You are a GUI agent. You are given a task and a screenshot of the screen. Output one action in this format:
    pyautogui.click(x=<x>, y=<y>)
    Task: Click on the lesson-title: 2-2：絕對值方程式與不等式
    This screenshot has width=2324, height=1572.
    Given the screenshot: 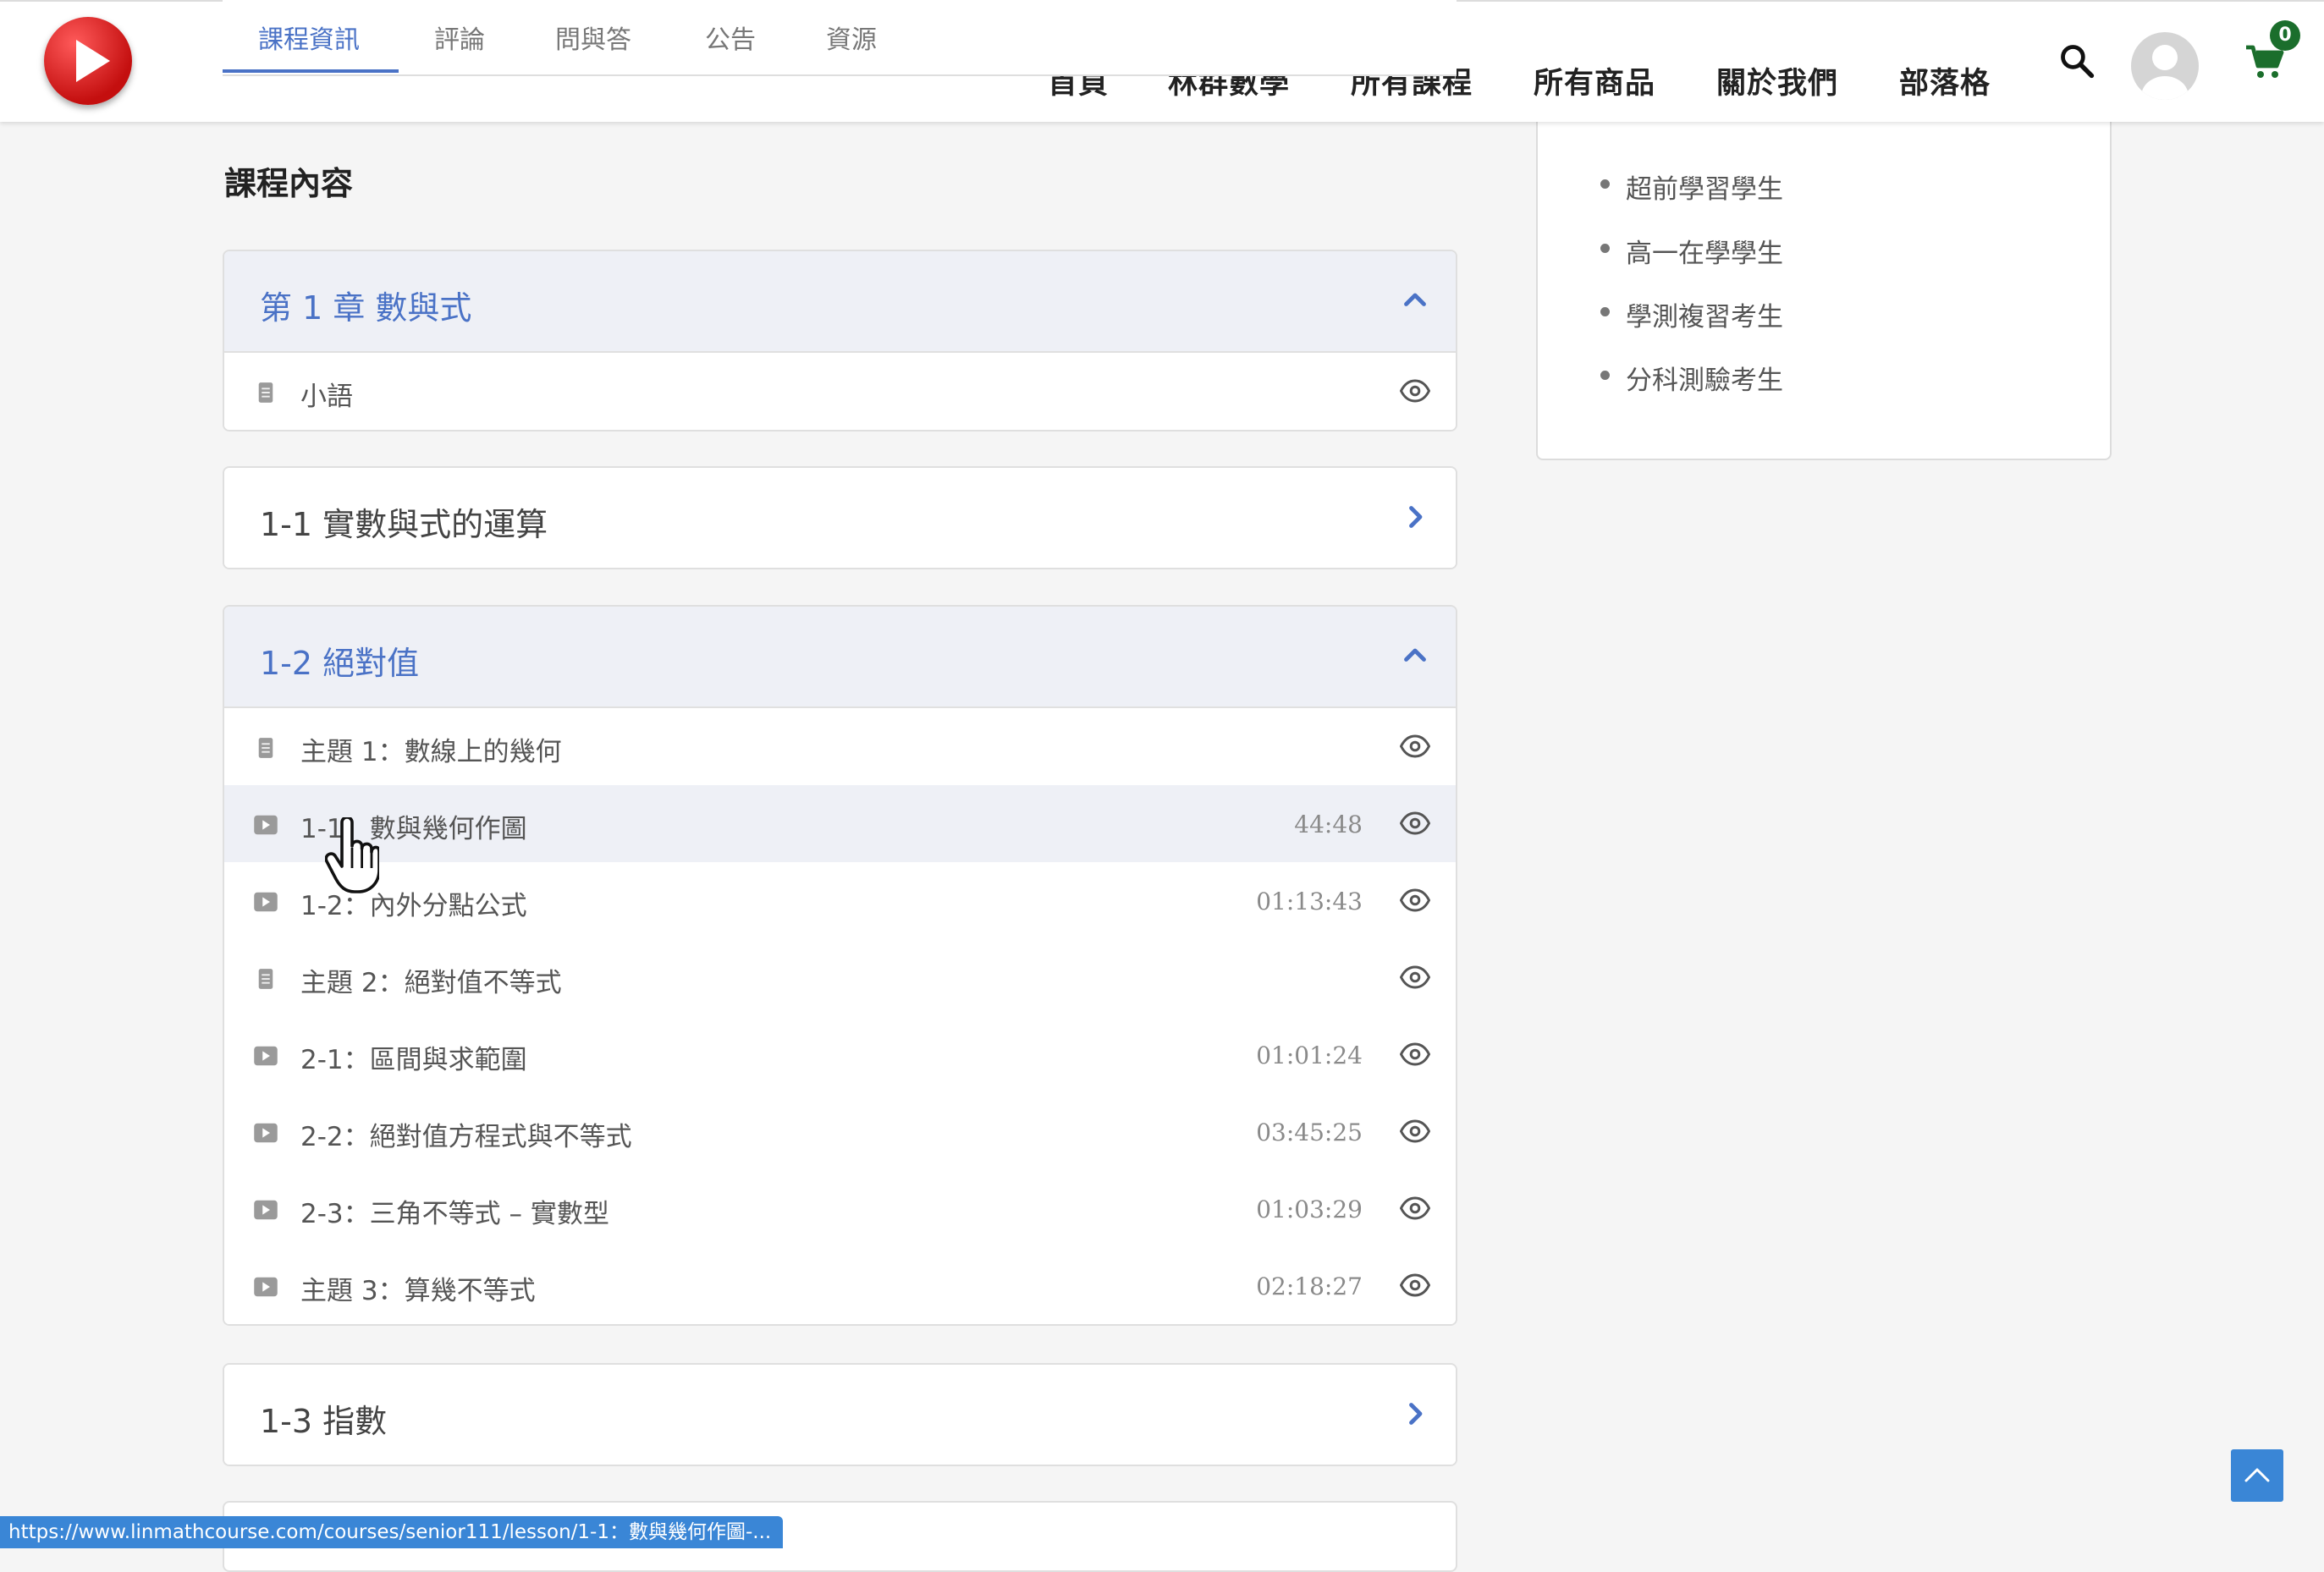 What is the action you would take?
    pyautogui.click(x=466, y=1137)
    